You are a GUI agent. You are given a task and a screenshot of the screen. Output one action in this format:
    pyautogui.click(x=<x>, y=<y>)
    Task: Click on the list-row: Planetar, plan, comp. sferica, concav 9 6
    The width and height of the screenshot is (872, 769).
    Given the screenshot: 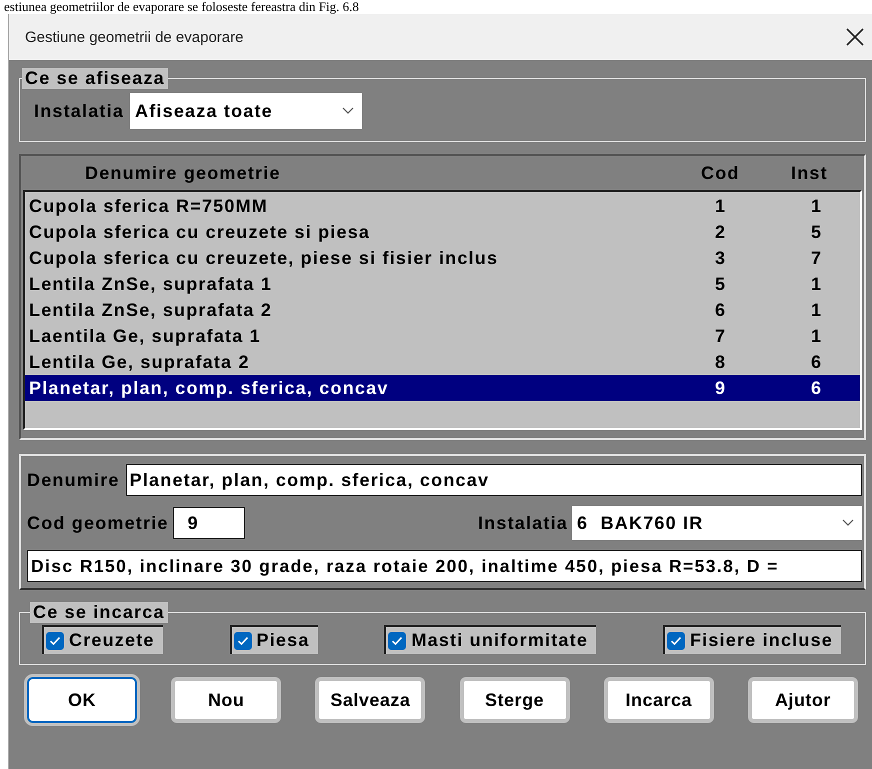 What is the action you would take?
    pyautogui.click(x=442, y=388)
    